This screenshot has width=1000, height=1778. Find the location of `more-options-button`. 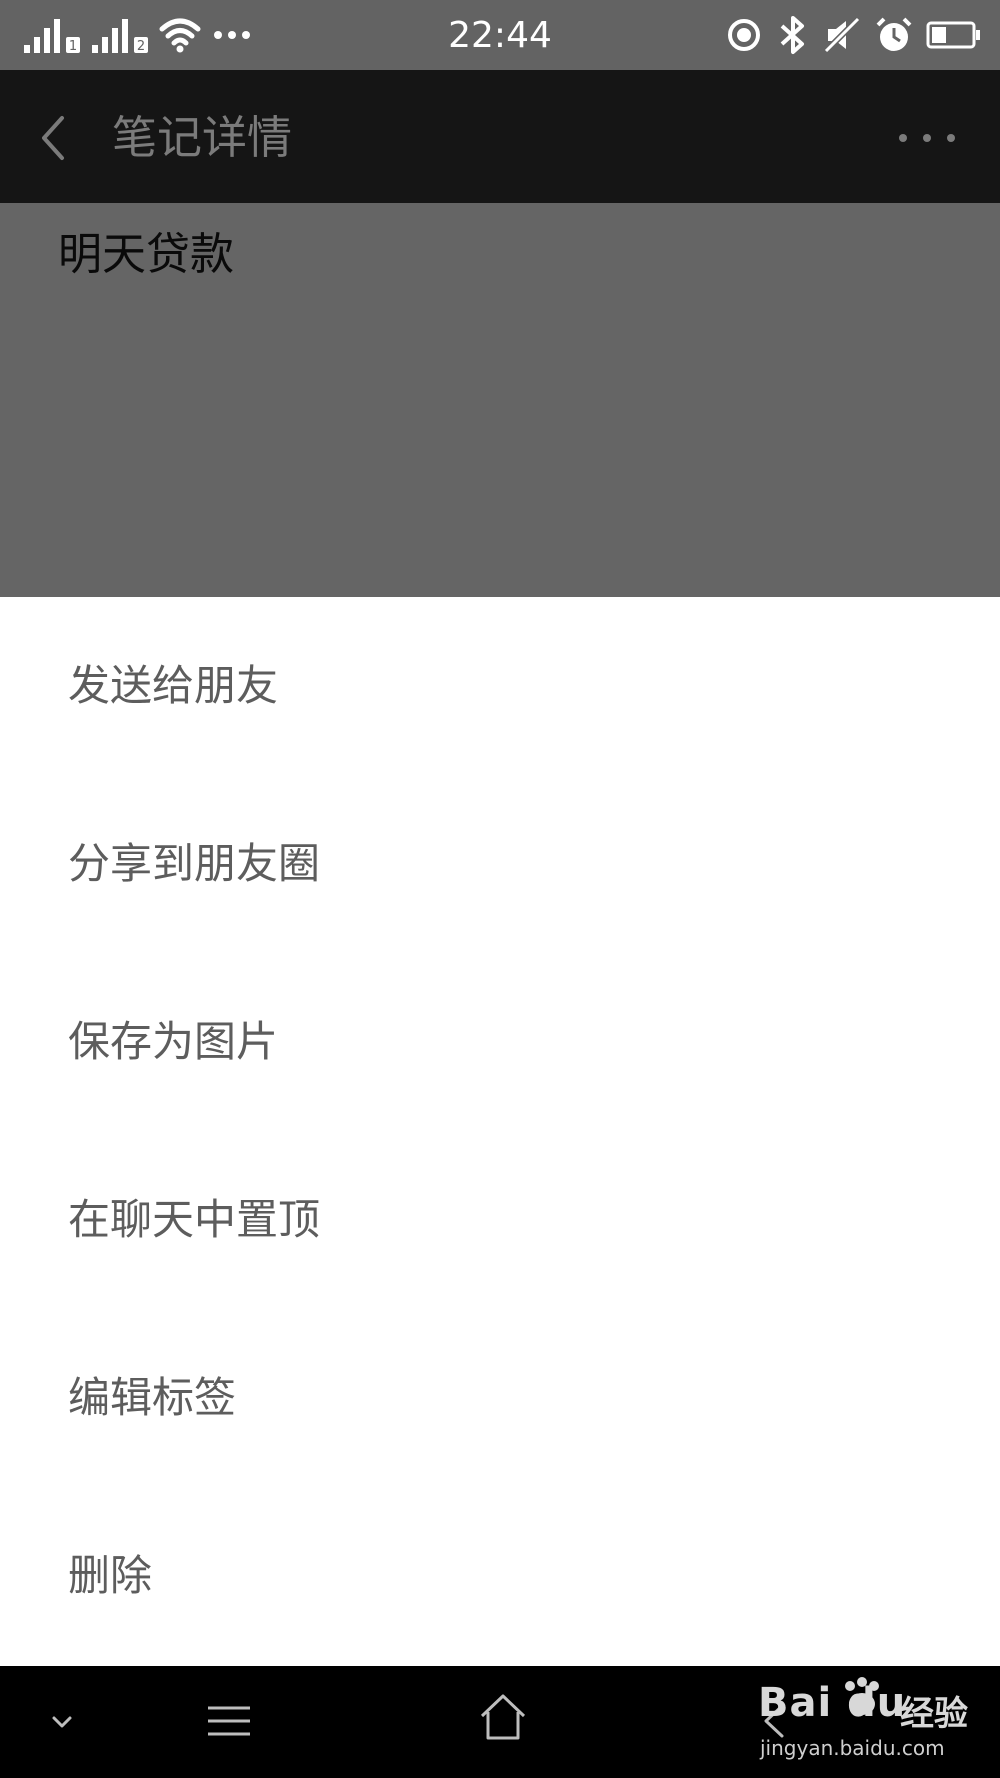

more-options-button is located at coordinates (927, 138).